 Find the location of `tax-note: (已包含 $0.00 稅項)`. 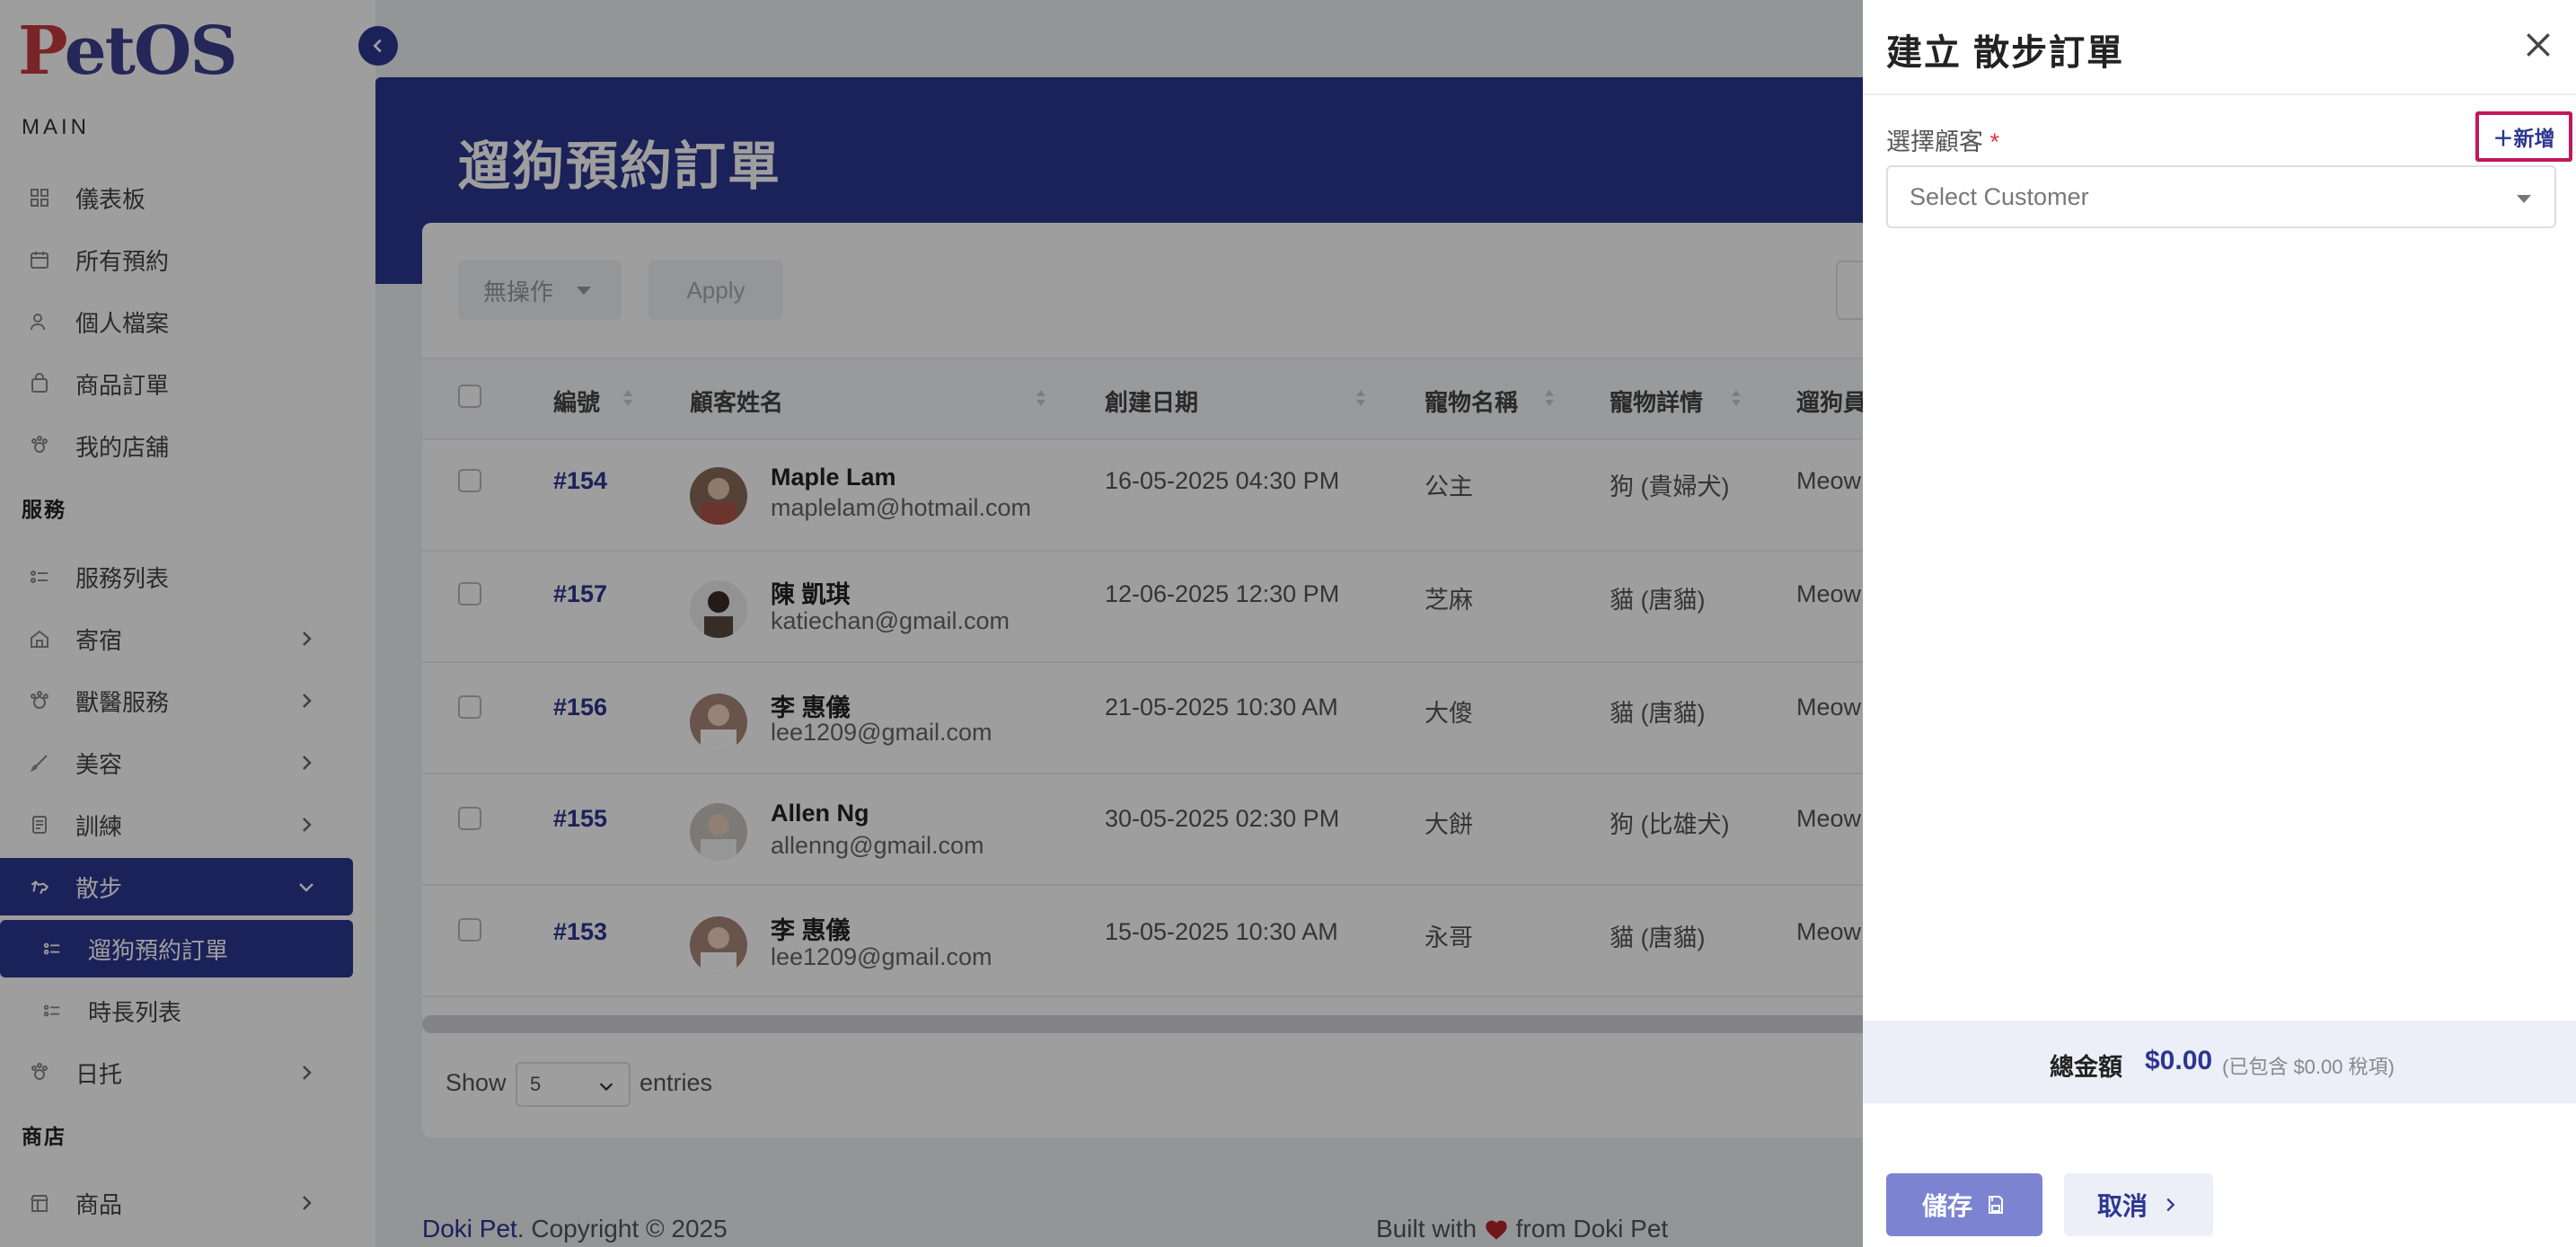

tax-note: (已包含 $0.00 稅項) is located at coordinates (2308, 1067).